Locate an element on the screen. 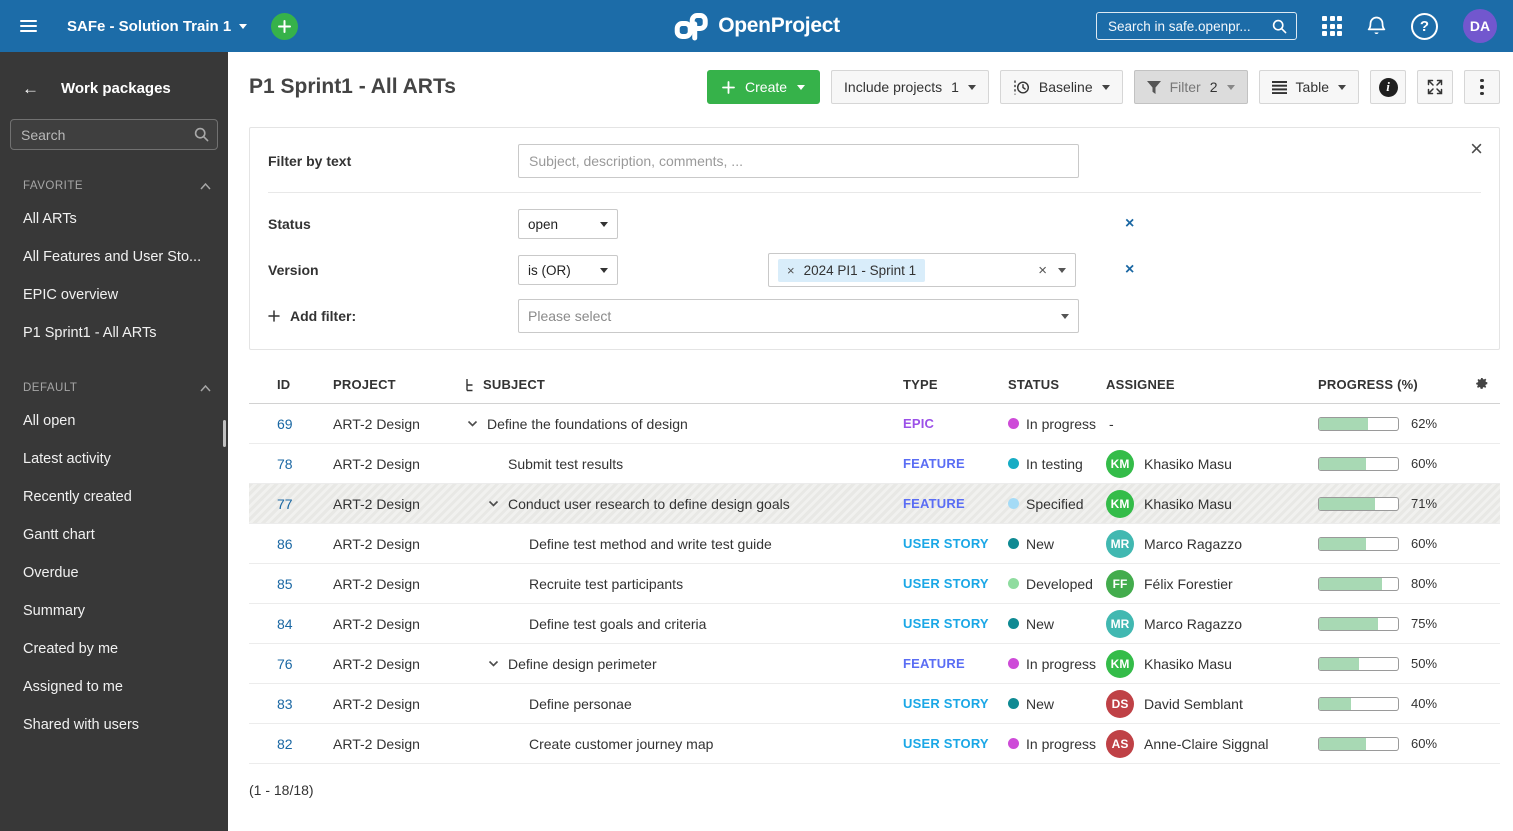 The image size is (1513, 831). chevron-down-icon is located at coordinates (1062, 270).